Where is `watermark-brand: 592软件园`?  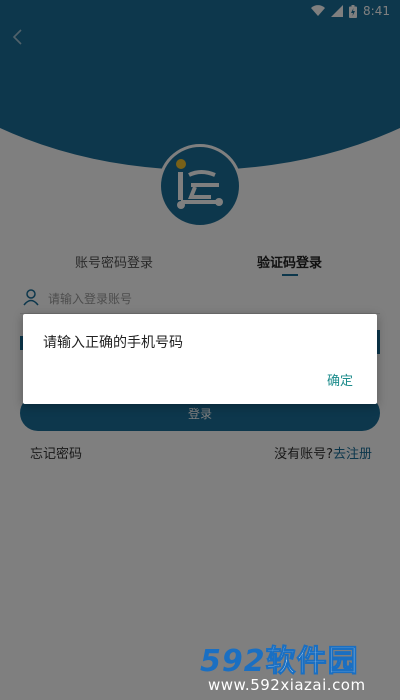 watermark-brand: 592软件园 is located at coordinates (279, 658).